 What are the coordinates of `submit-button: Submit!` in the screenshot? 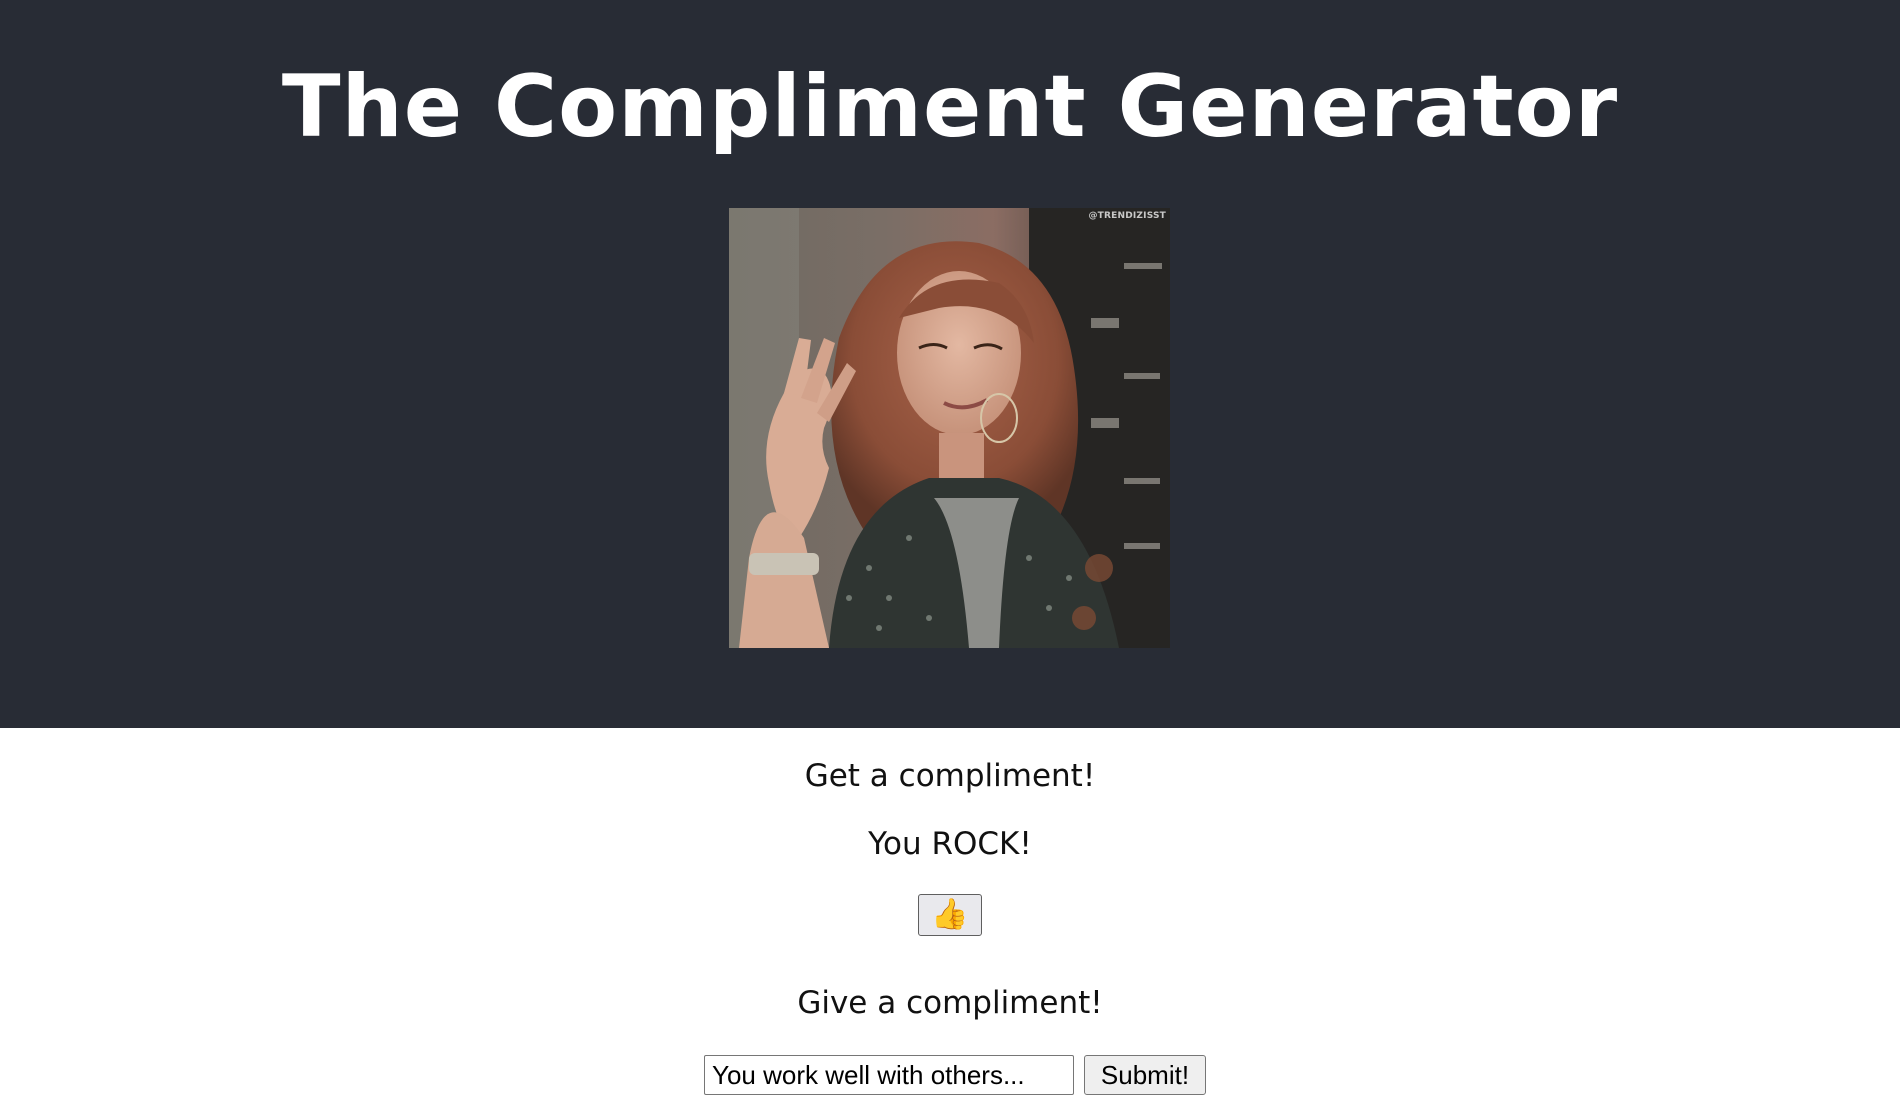 It's located at (1145, 1075).